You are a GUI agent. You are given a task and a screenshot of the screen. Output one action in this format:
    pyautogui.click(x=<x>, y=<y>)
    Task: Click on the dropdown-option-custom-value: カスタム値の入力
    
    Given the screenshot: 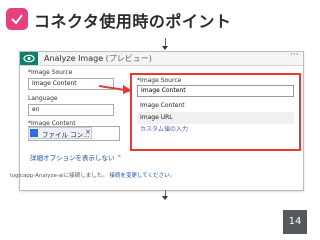 What is the action you would take?
    pyautogui.click(x=215, y=130)
    